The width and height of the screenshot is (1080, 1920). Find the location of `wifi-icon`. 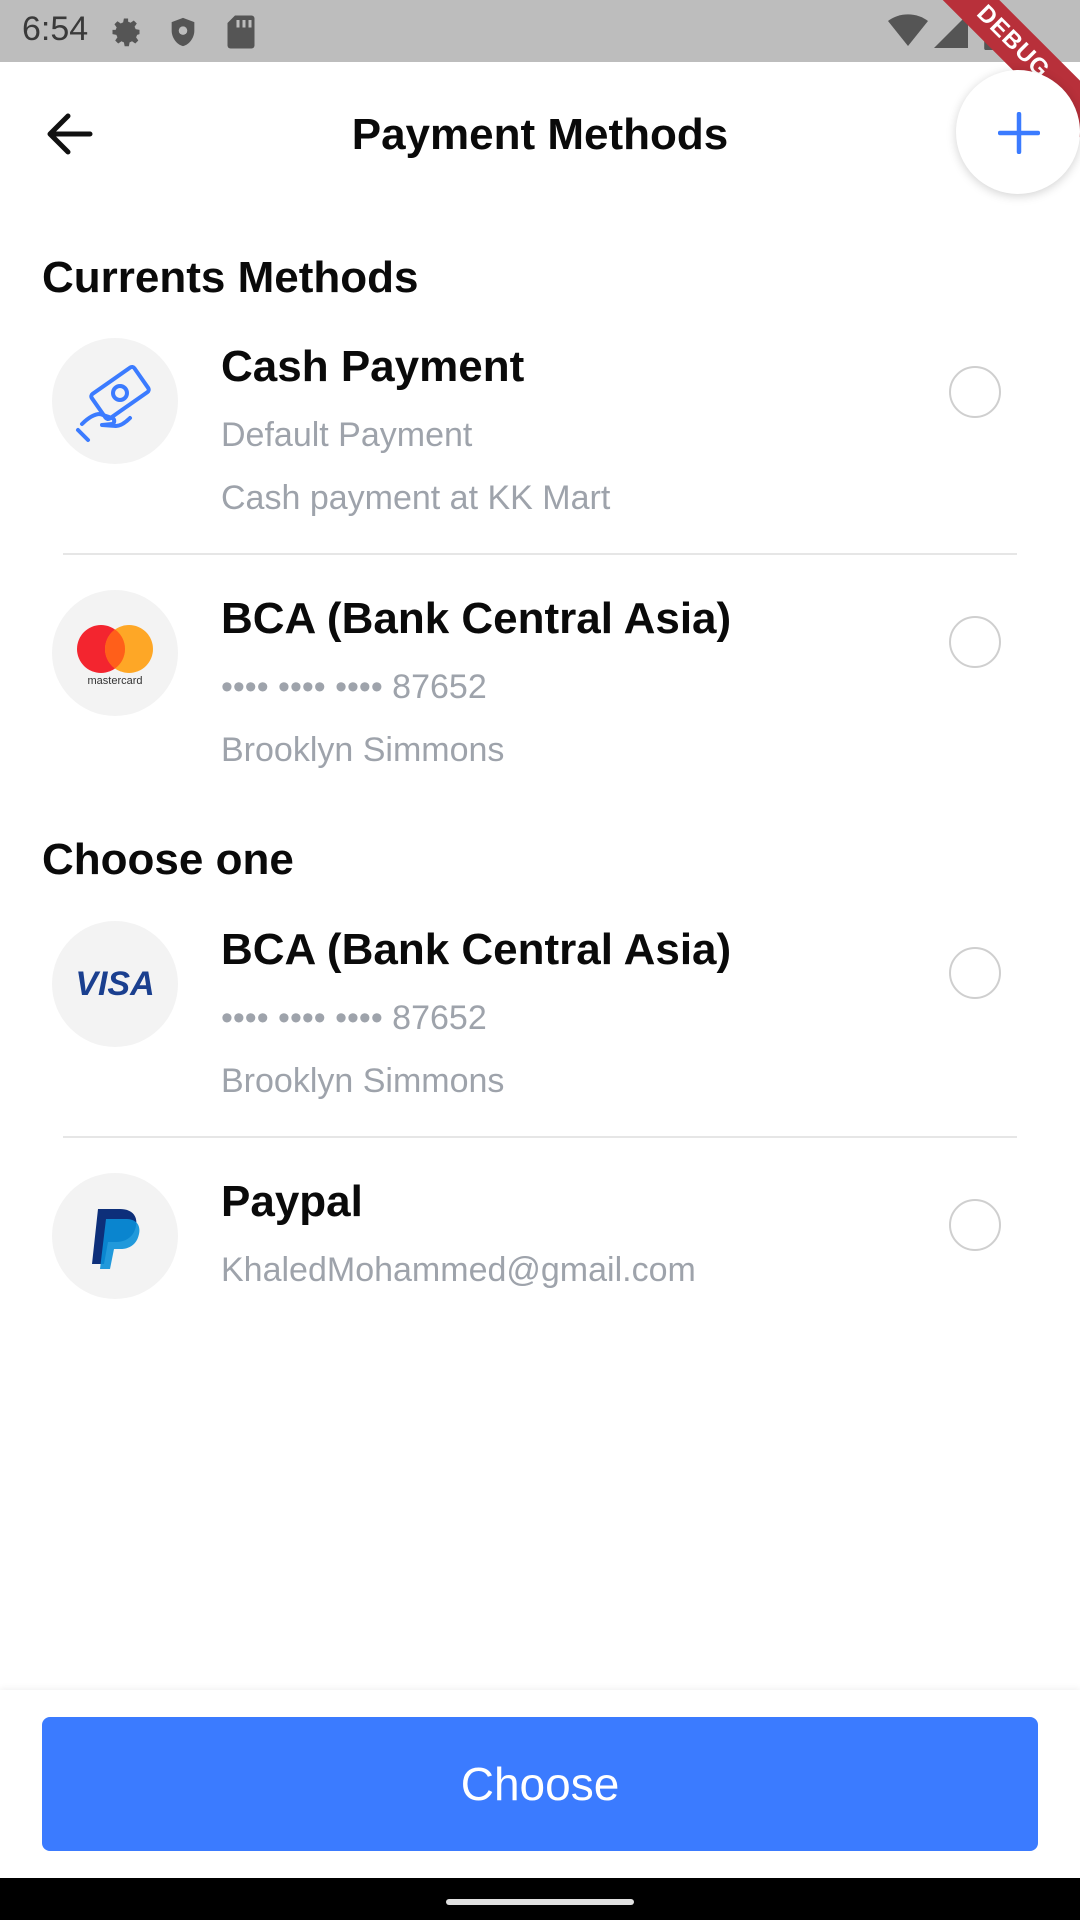

wifi-icon is located at coordinates (908, 33).